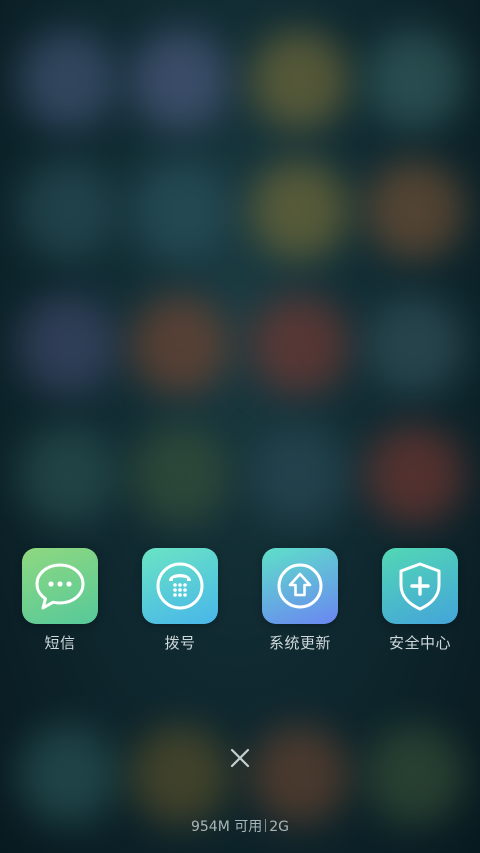 The image size is (480, 853). I want to click on rotary-phone-icon, so click(180, 586).